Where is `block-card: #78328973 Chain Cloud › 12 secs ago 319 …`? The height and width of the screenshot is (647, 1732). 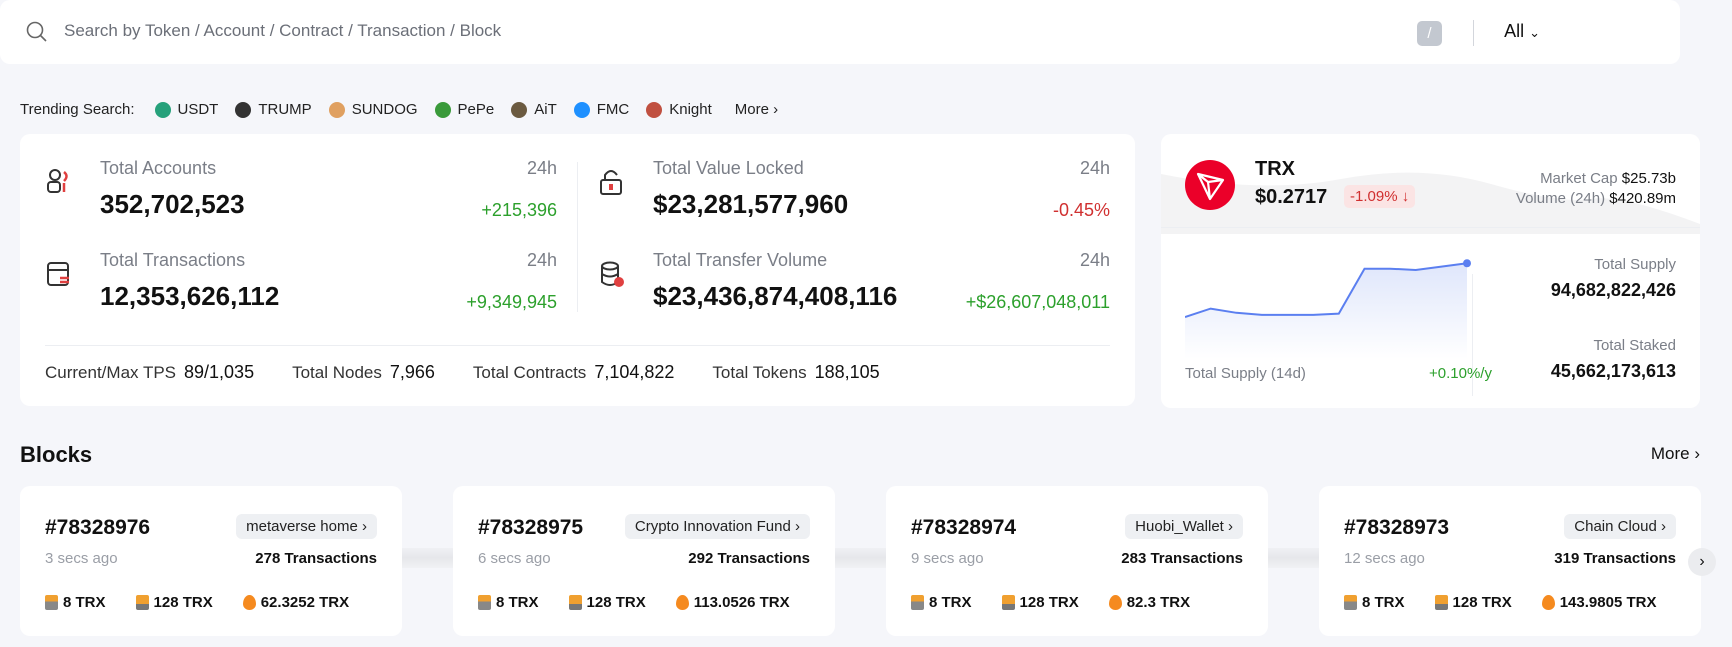 block-card: #78328973 Chain Cloud › 12 secs ago 319 … is located at coordinates (1510, 561).